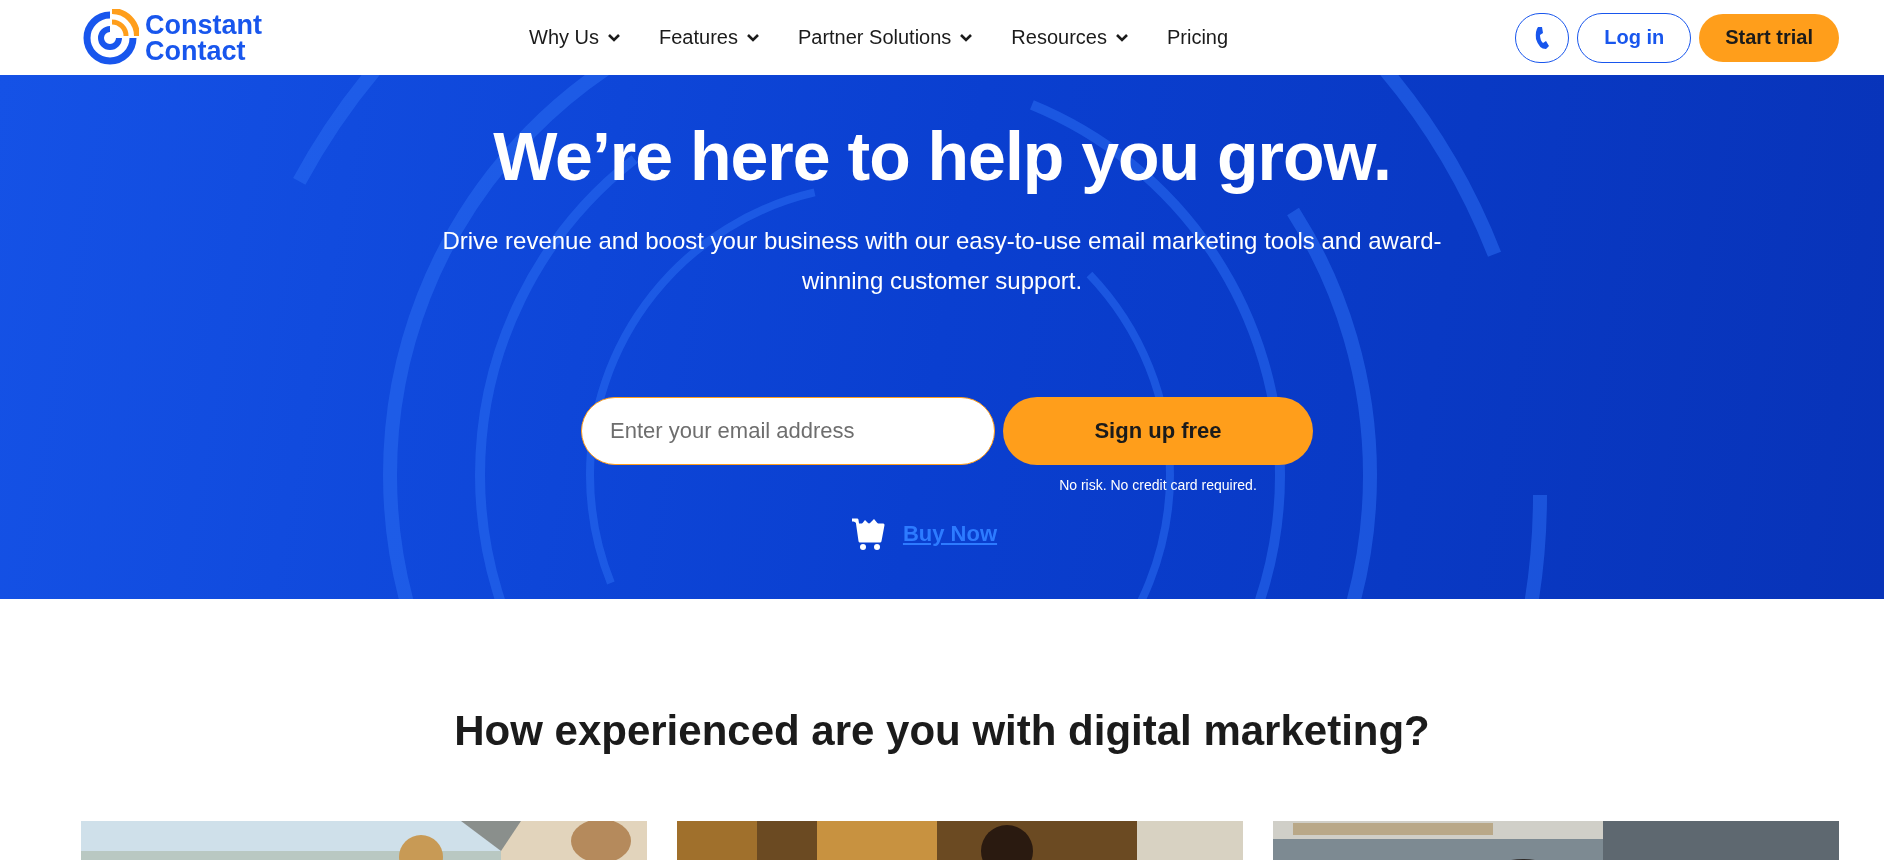  What do you see at coordinates (942, 261) in the screenshot?
I see `hero-subtitle: Drive revenue and boost your business with our easy-to-use email marketing tools and award-winning customer support.` at bounding box center [942, 261].